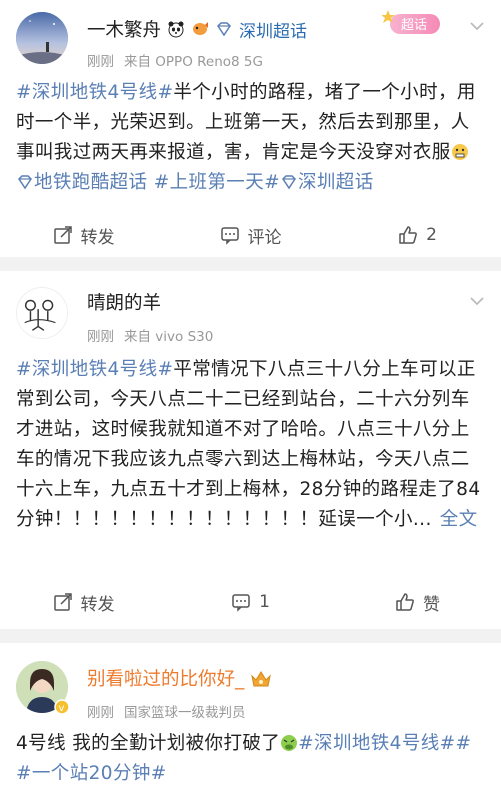 The image size is (501, 800). Describe the element at coordinates (148, 743) in the screenshot. I see `post-body-text: 4号线 我的全勤计划被你打破了` at that location.